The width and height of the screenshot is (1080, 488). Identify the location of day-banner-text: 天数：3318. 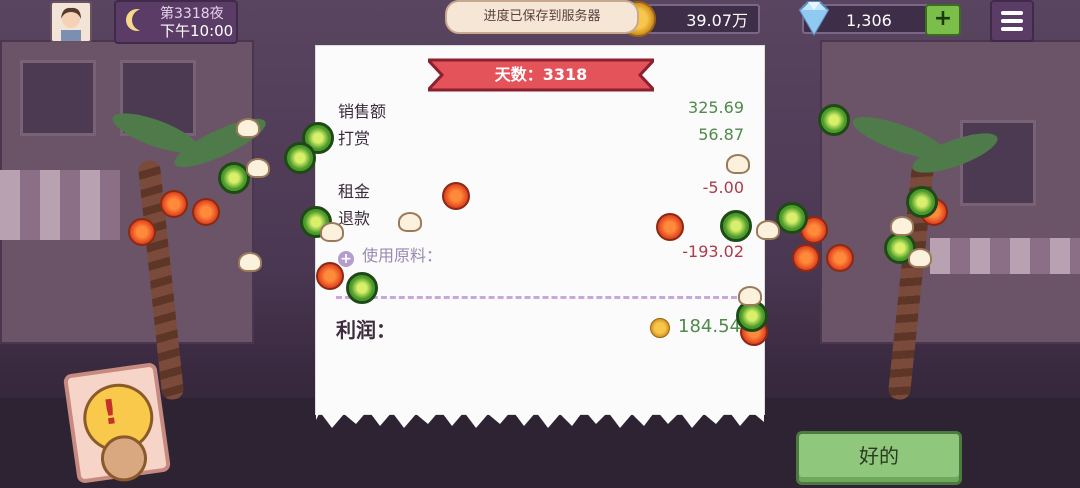
(541, 74).